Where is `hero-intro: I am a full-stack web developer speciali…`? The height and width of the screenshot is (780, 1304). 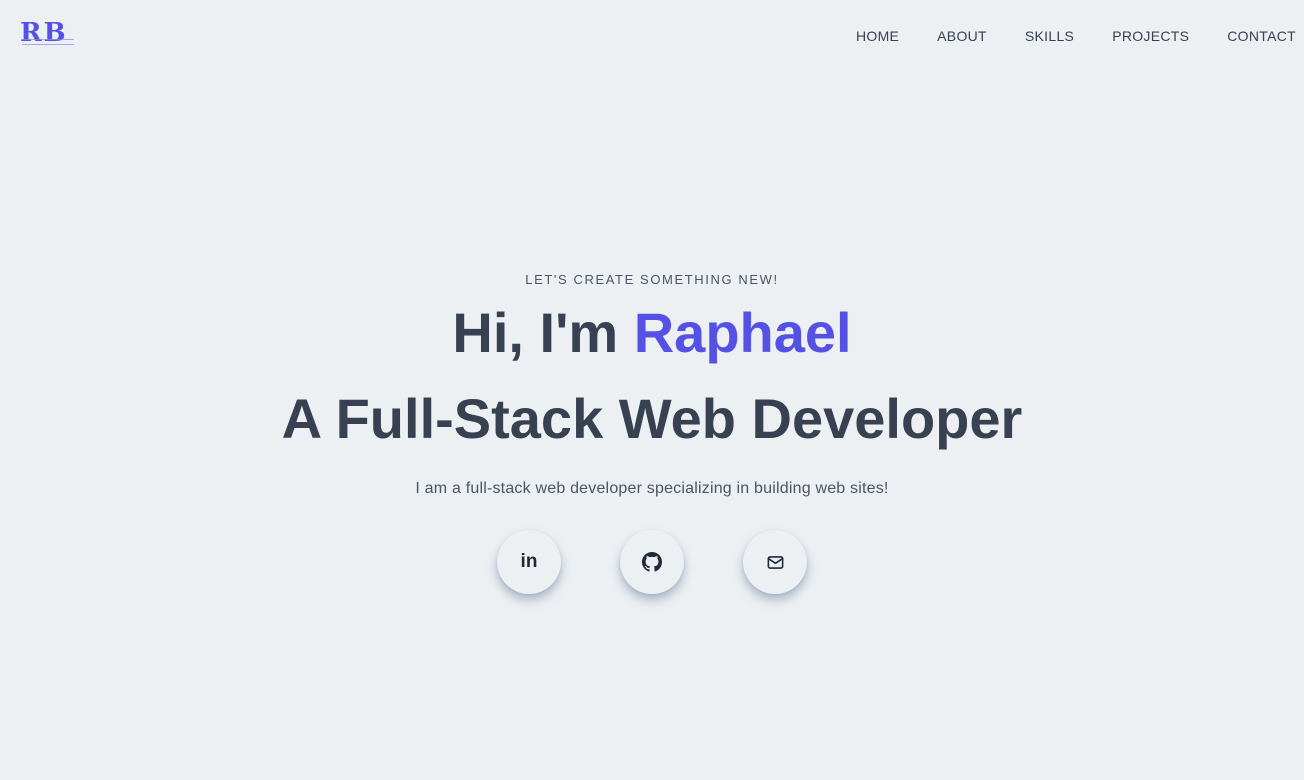 hero-intro: I am a full-stack web developer speciali… is located at coordinates (652, 488).